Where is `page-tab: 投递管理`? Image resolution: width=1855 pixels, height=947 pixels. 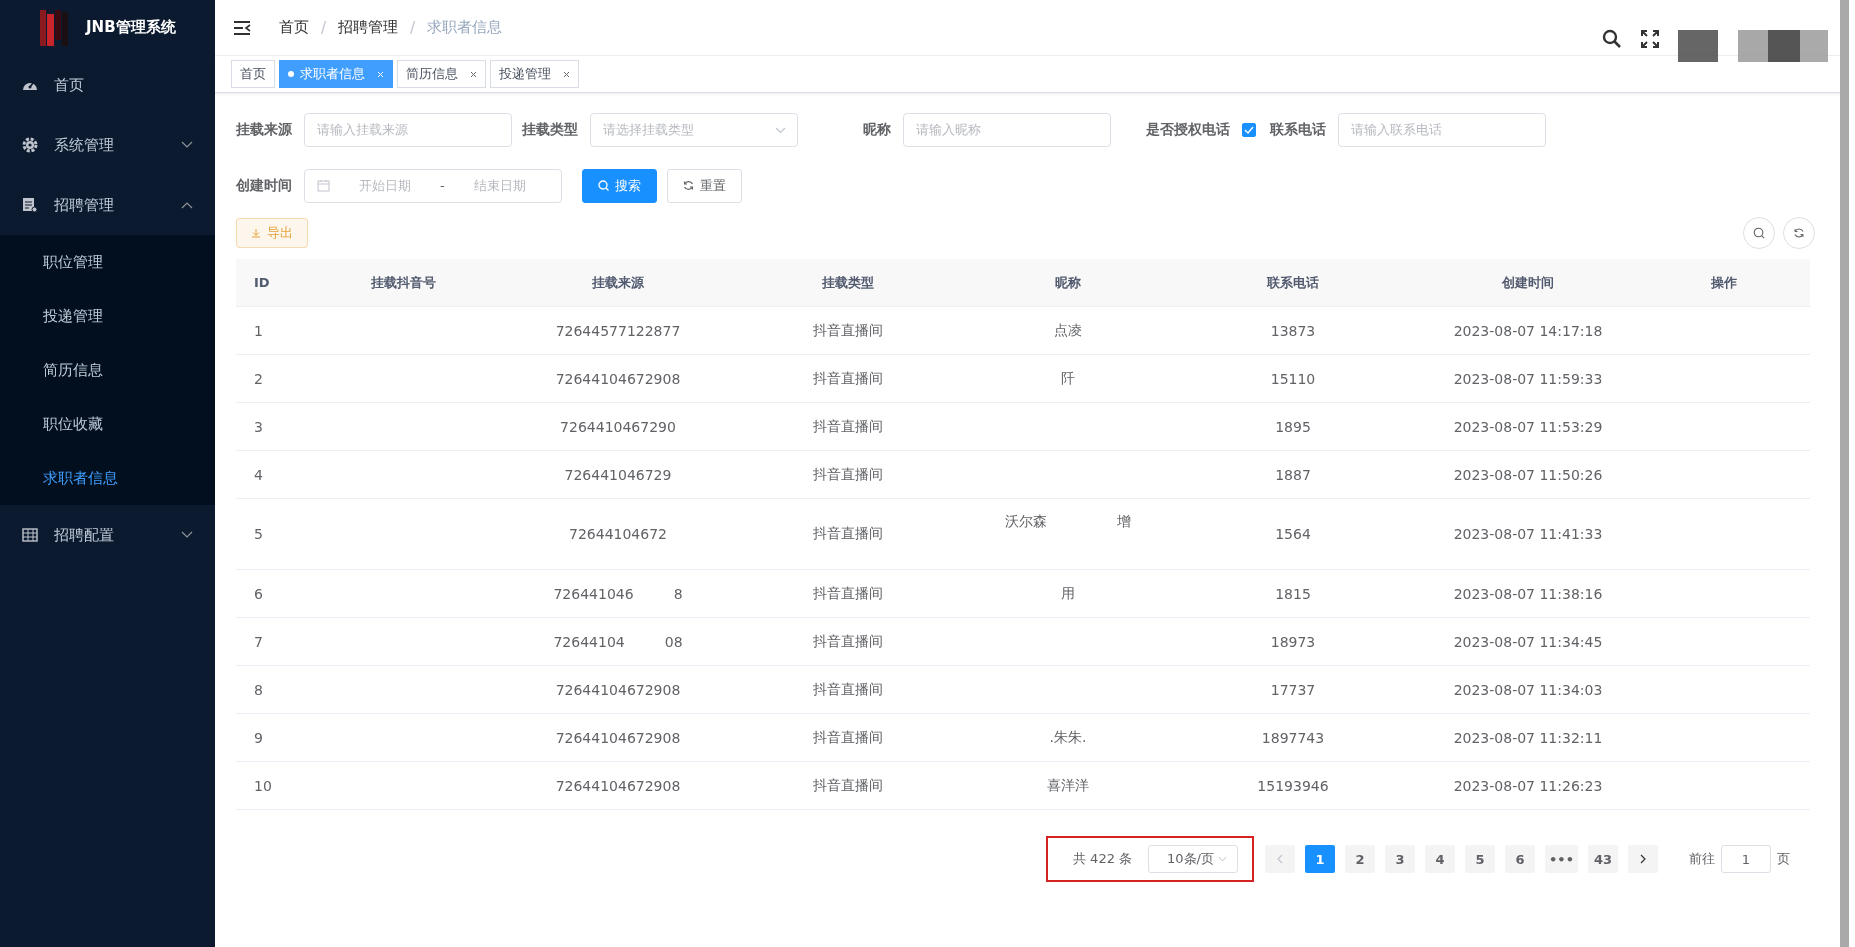 page-tab: 投递管理 is located at coordinates (534, 74).